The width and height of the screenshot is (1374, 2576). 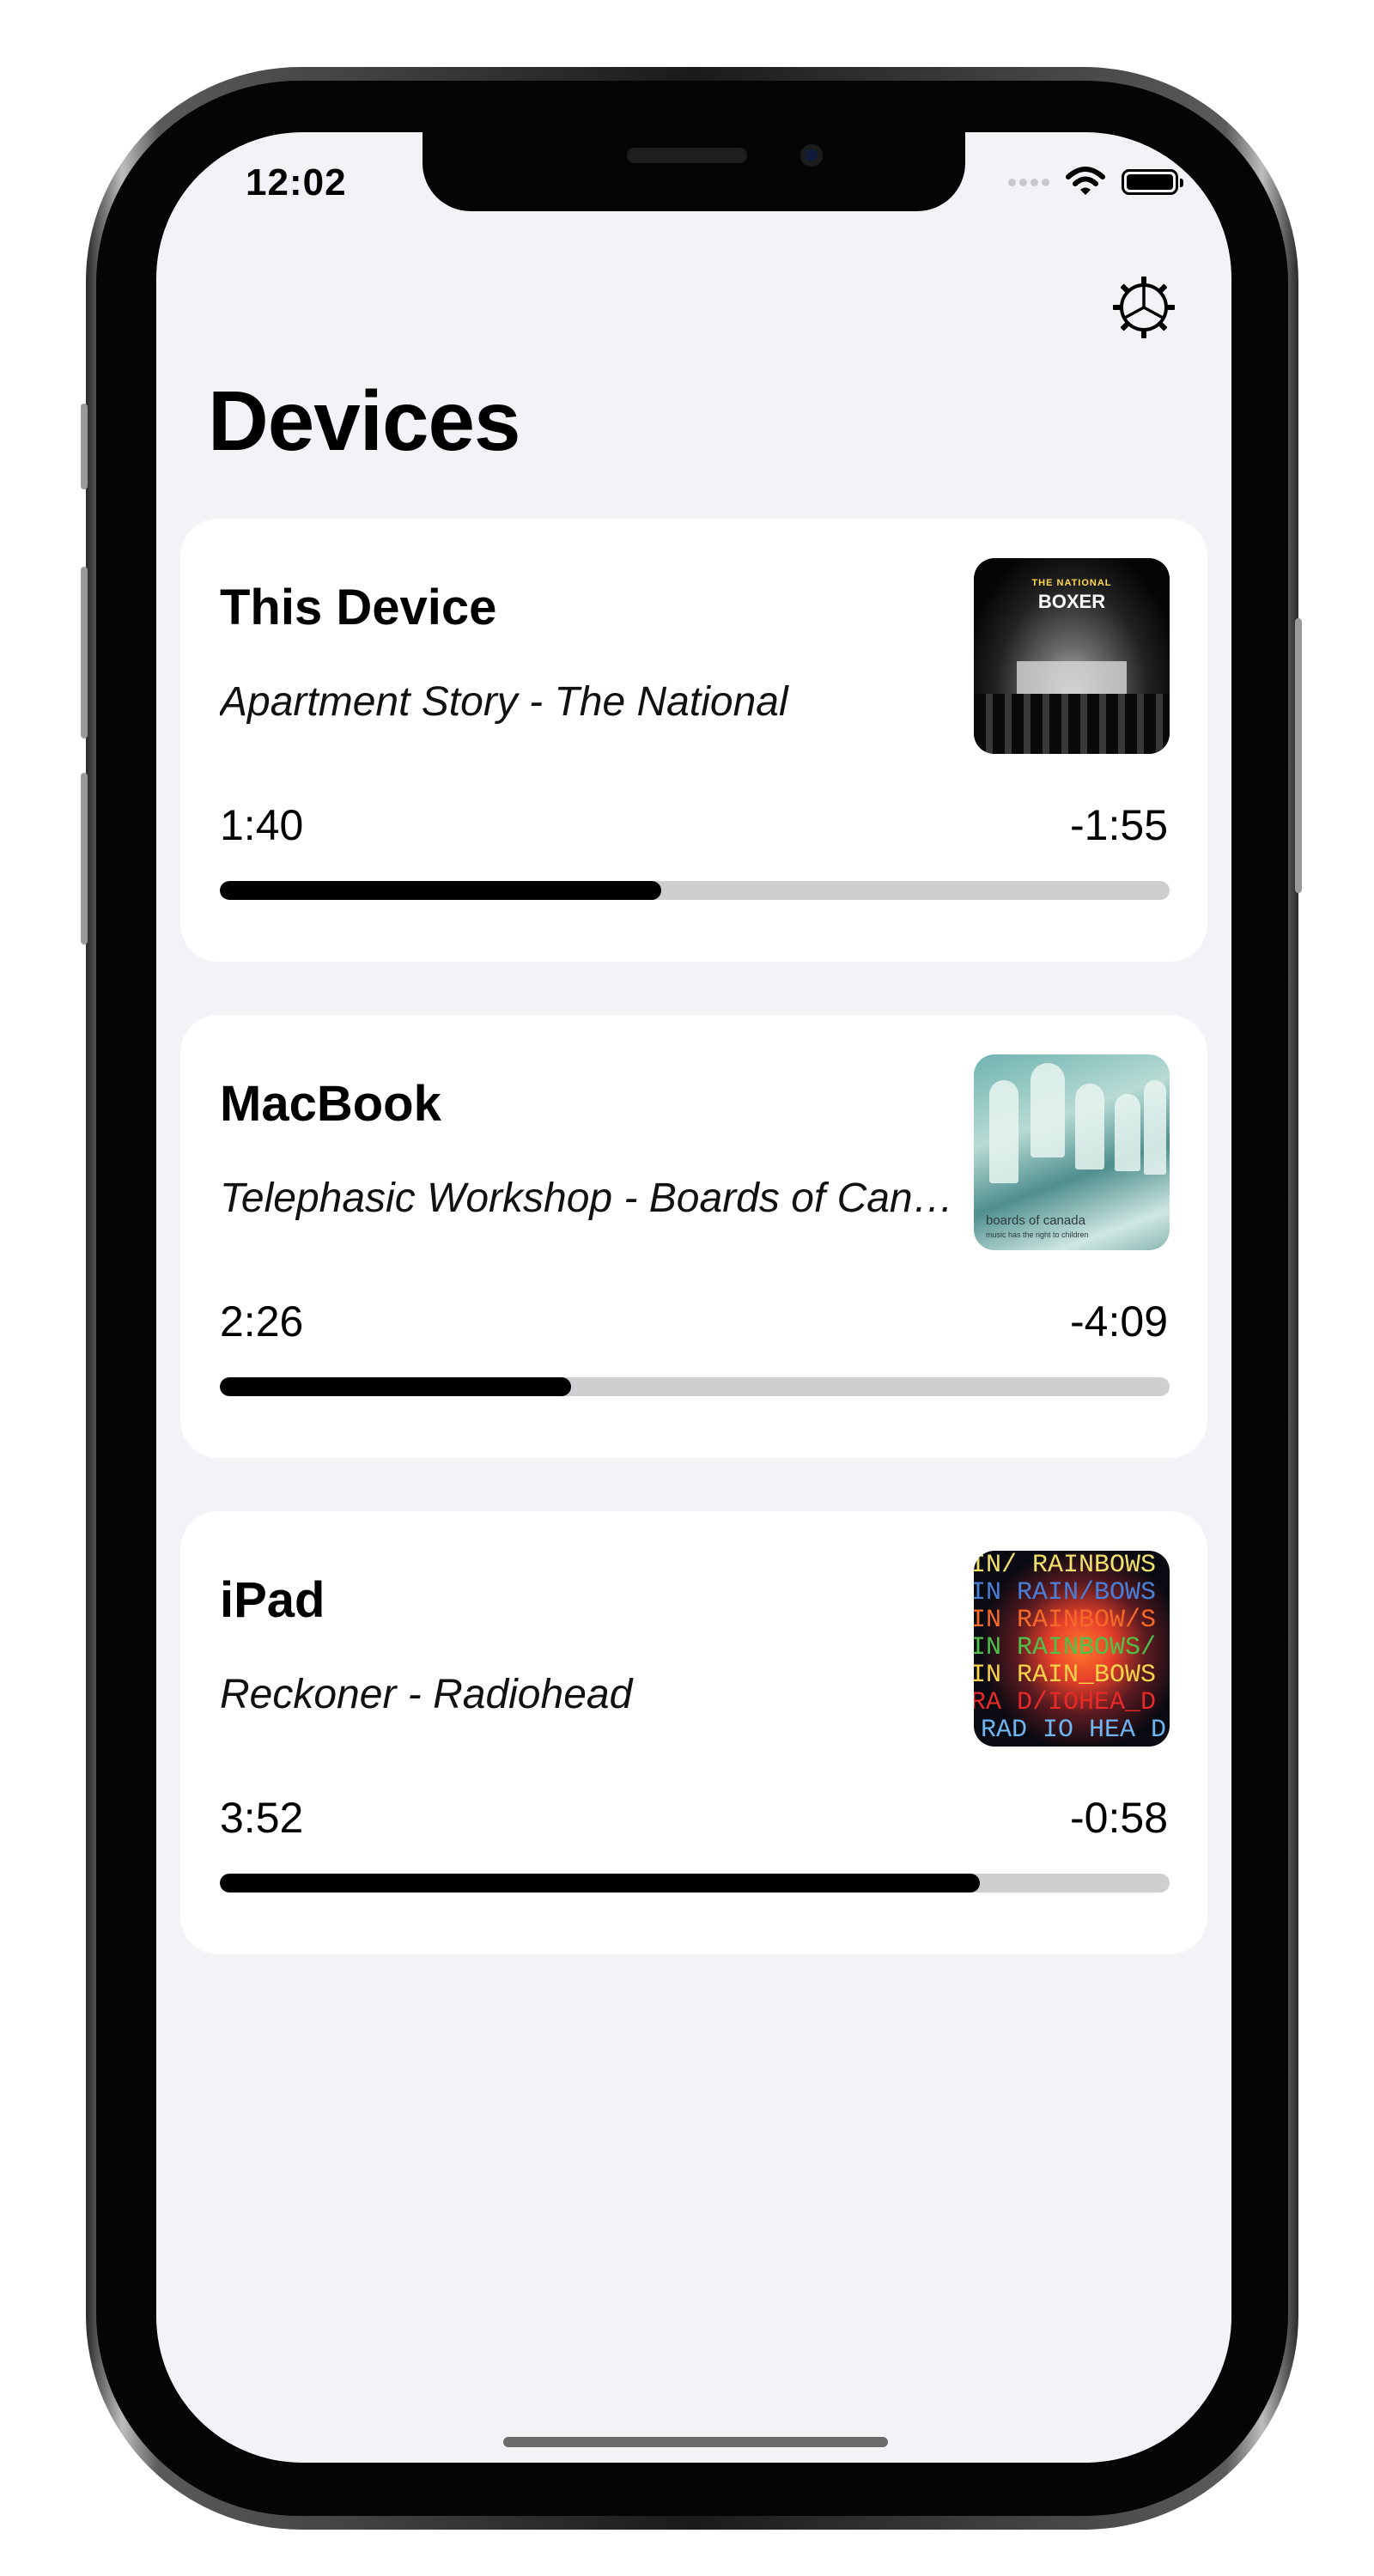 I want to click on wifi-icon, so click(x=1085, y=181).